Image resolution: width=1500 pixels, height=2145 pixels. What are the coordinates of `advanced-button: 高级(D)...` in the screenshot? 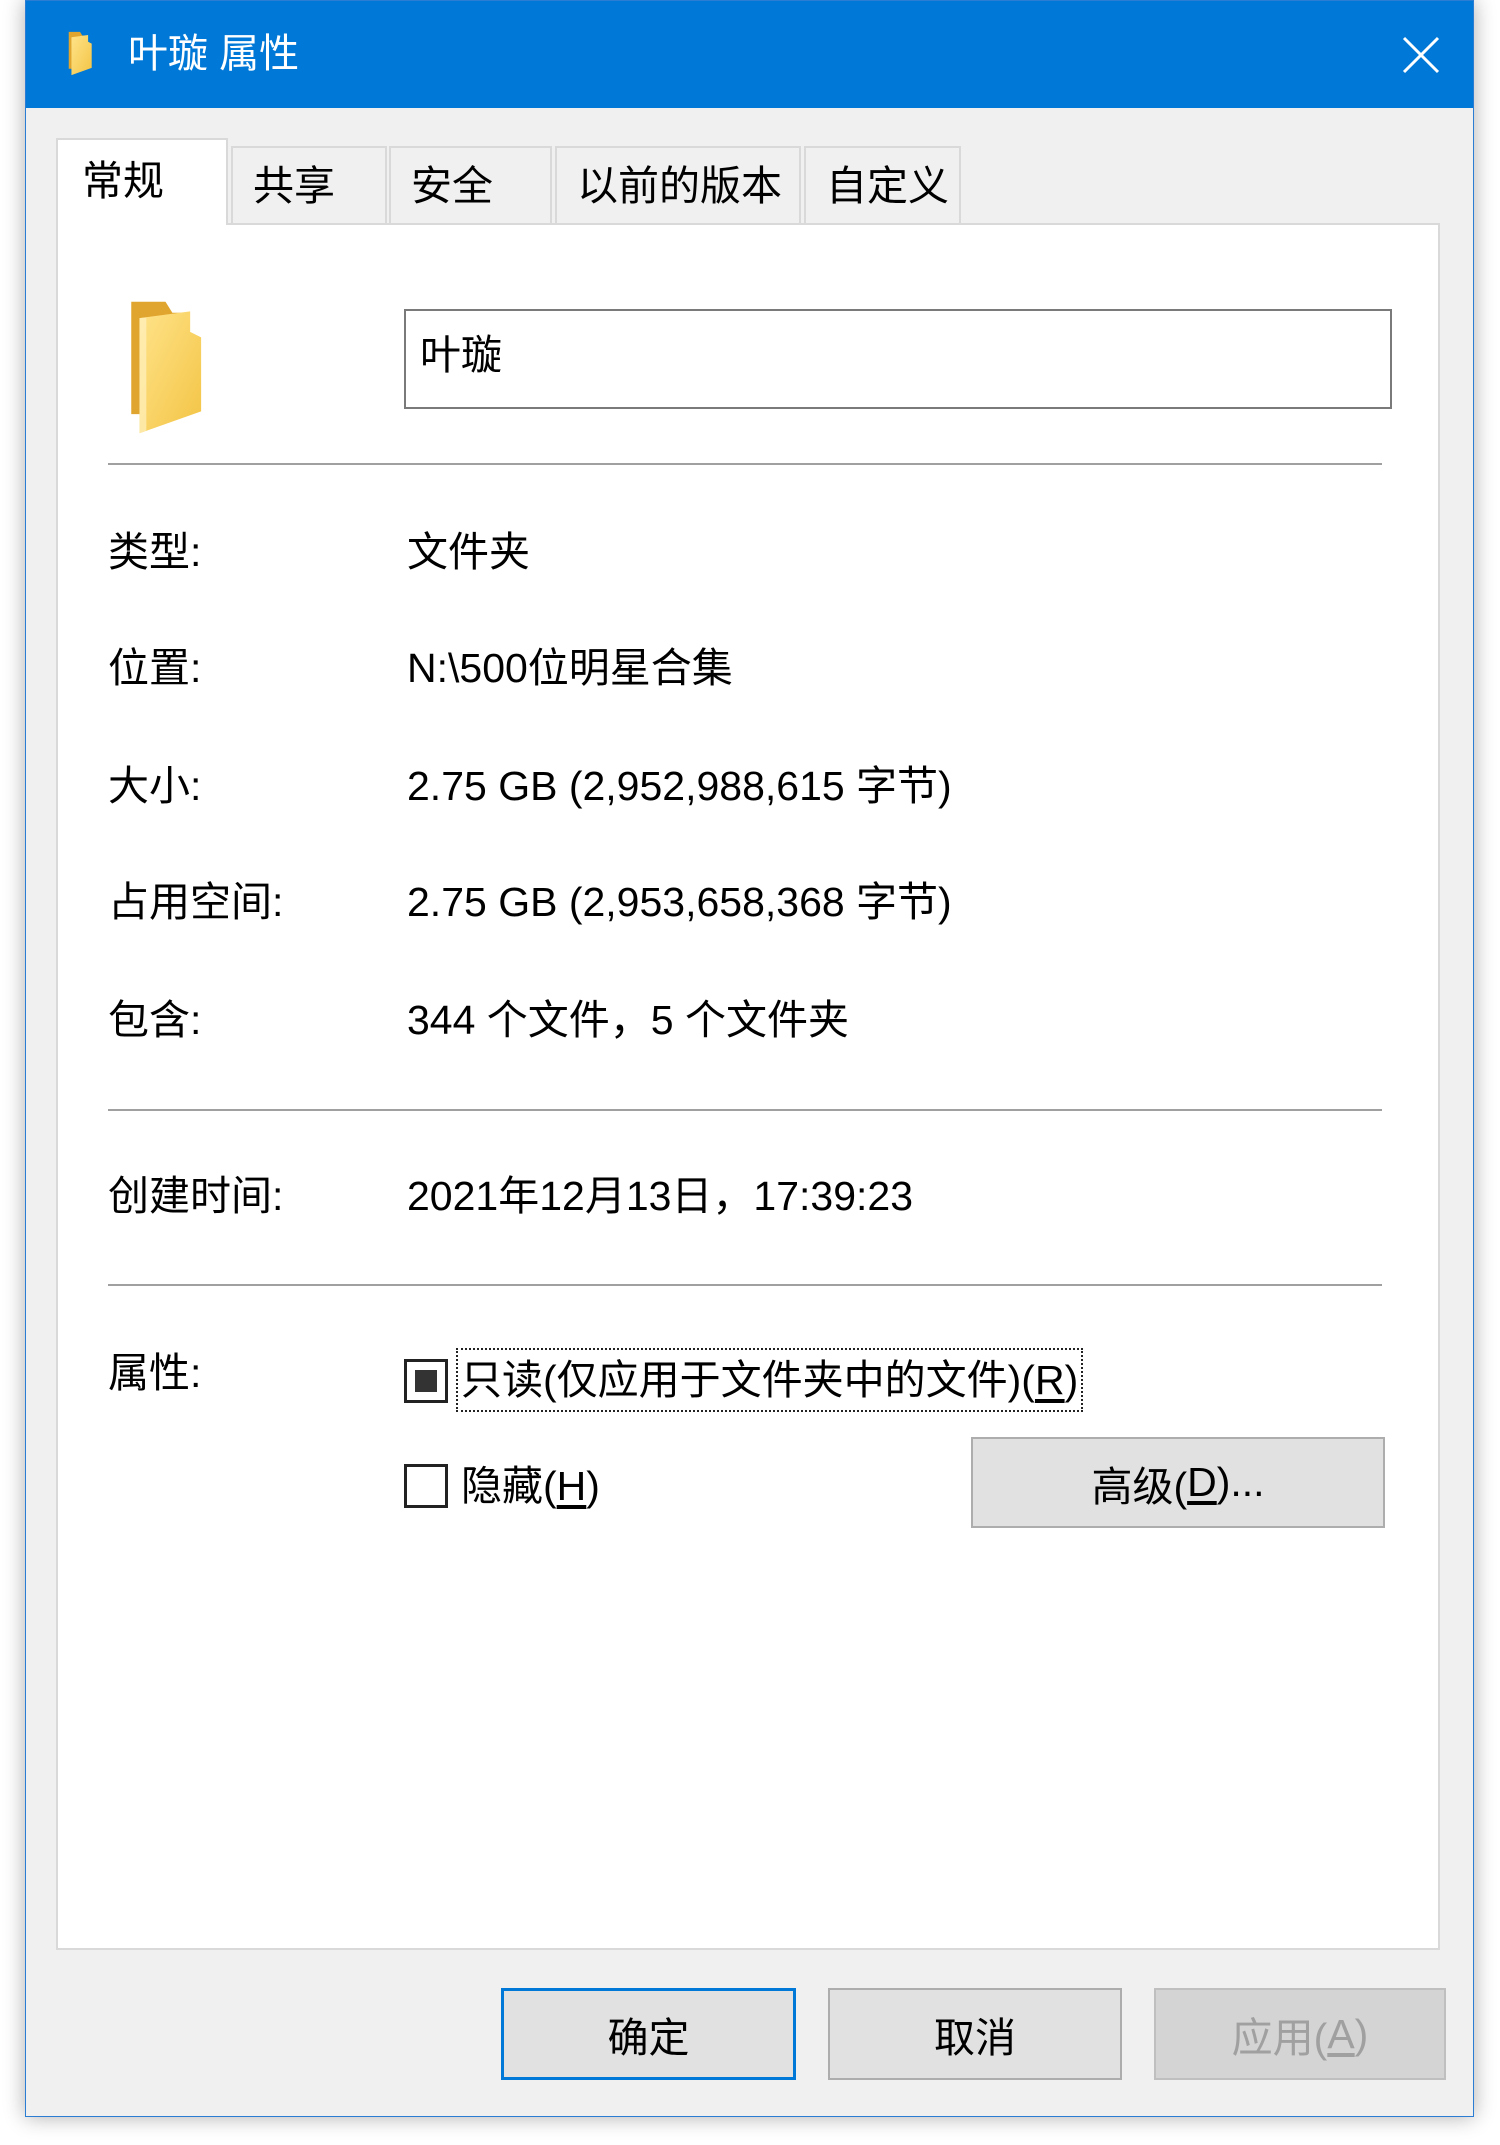 It's located at (1178, 1482).